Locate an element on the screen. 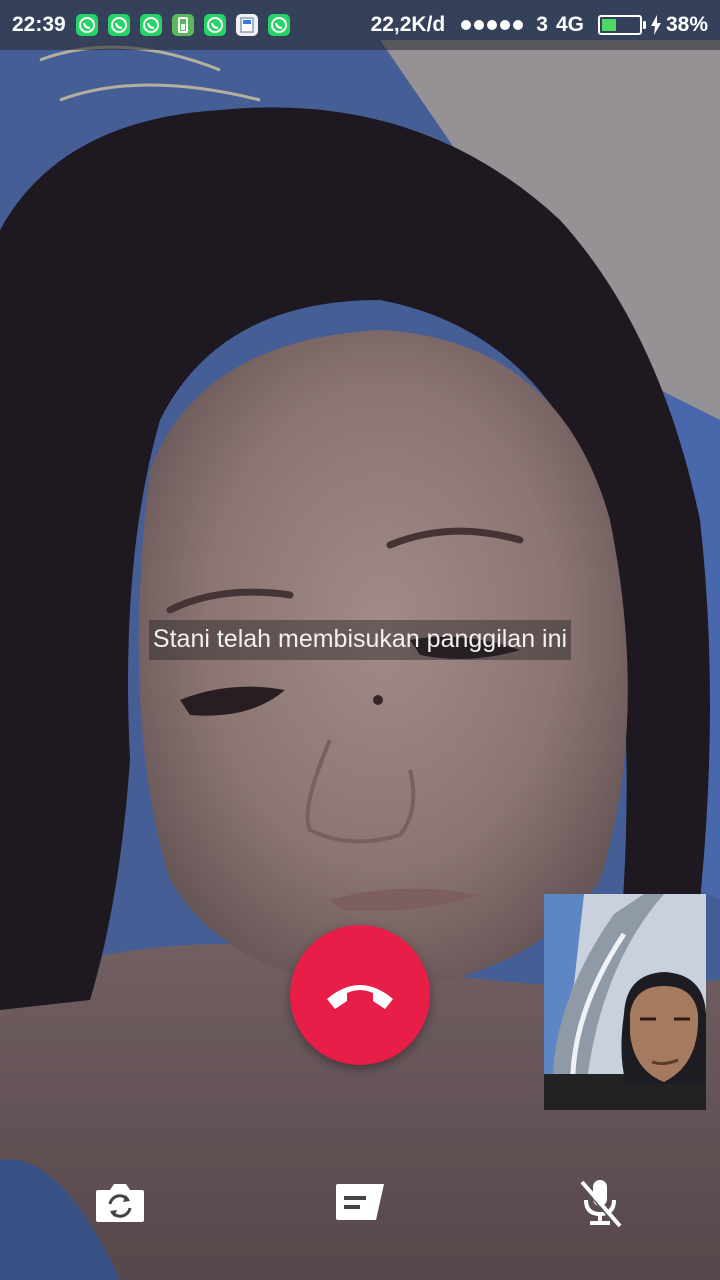  network-speed: 22,2K/d is located at coordinates (408, 24).